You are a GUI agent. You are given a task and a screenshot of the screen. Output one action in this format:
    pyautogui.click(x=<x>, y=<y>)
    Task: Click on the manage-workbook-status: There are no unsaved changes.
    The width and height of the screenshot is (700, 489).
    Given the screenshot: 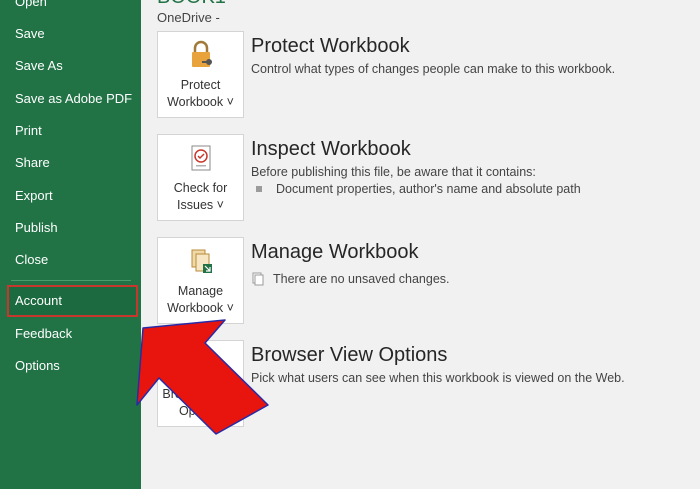 What is the action you would take?
    pyautogui.click(x=350, y=279)
    